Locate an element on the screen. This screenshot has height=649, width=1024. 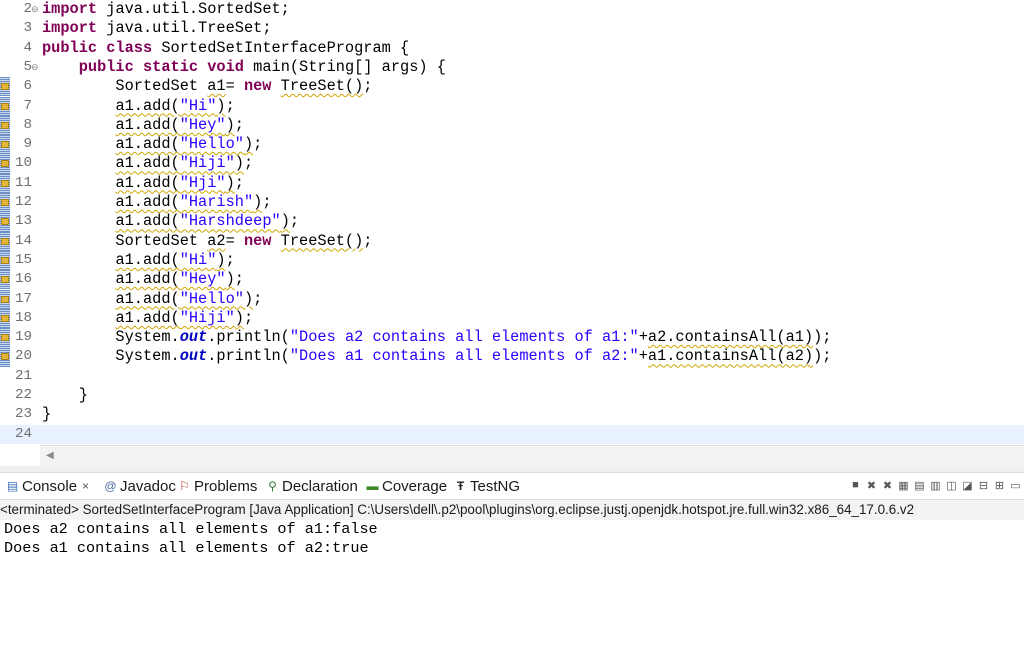
code-line: 22 } is located at coordinates (512, 395).